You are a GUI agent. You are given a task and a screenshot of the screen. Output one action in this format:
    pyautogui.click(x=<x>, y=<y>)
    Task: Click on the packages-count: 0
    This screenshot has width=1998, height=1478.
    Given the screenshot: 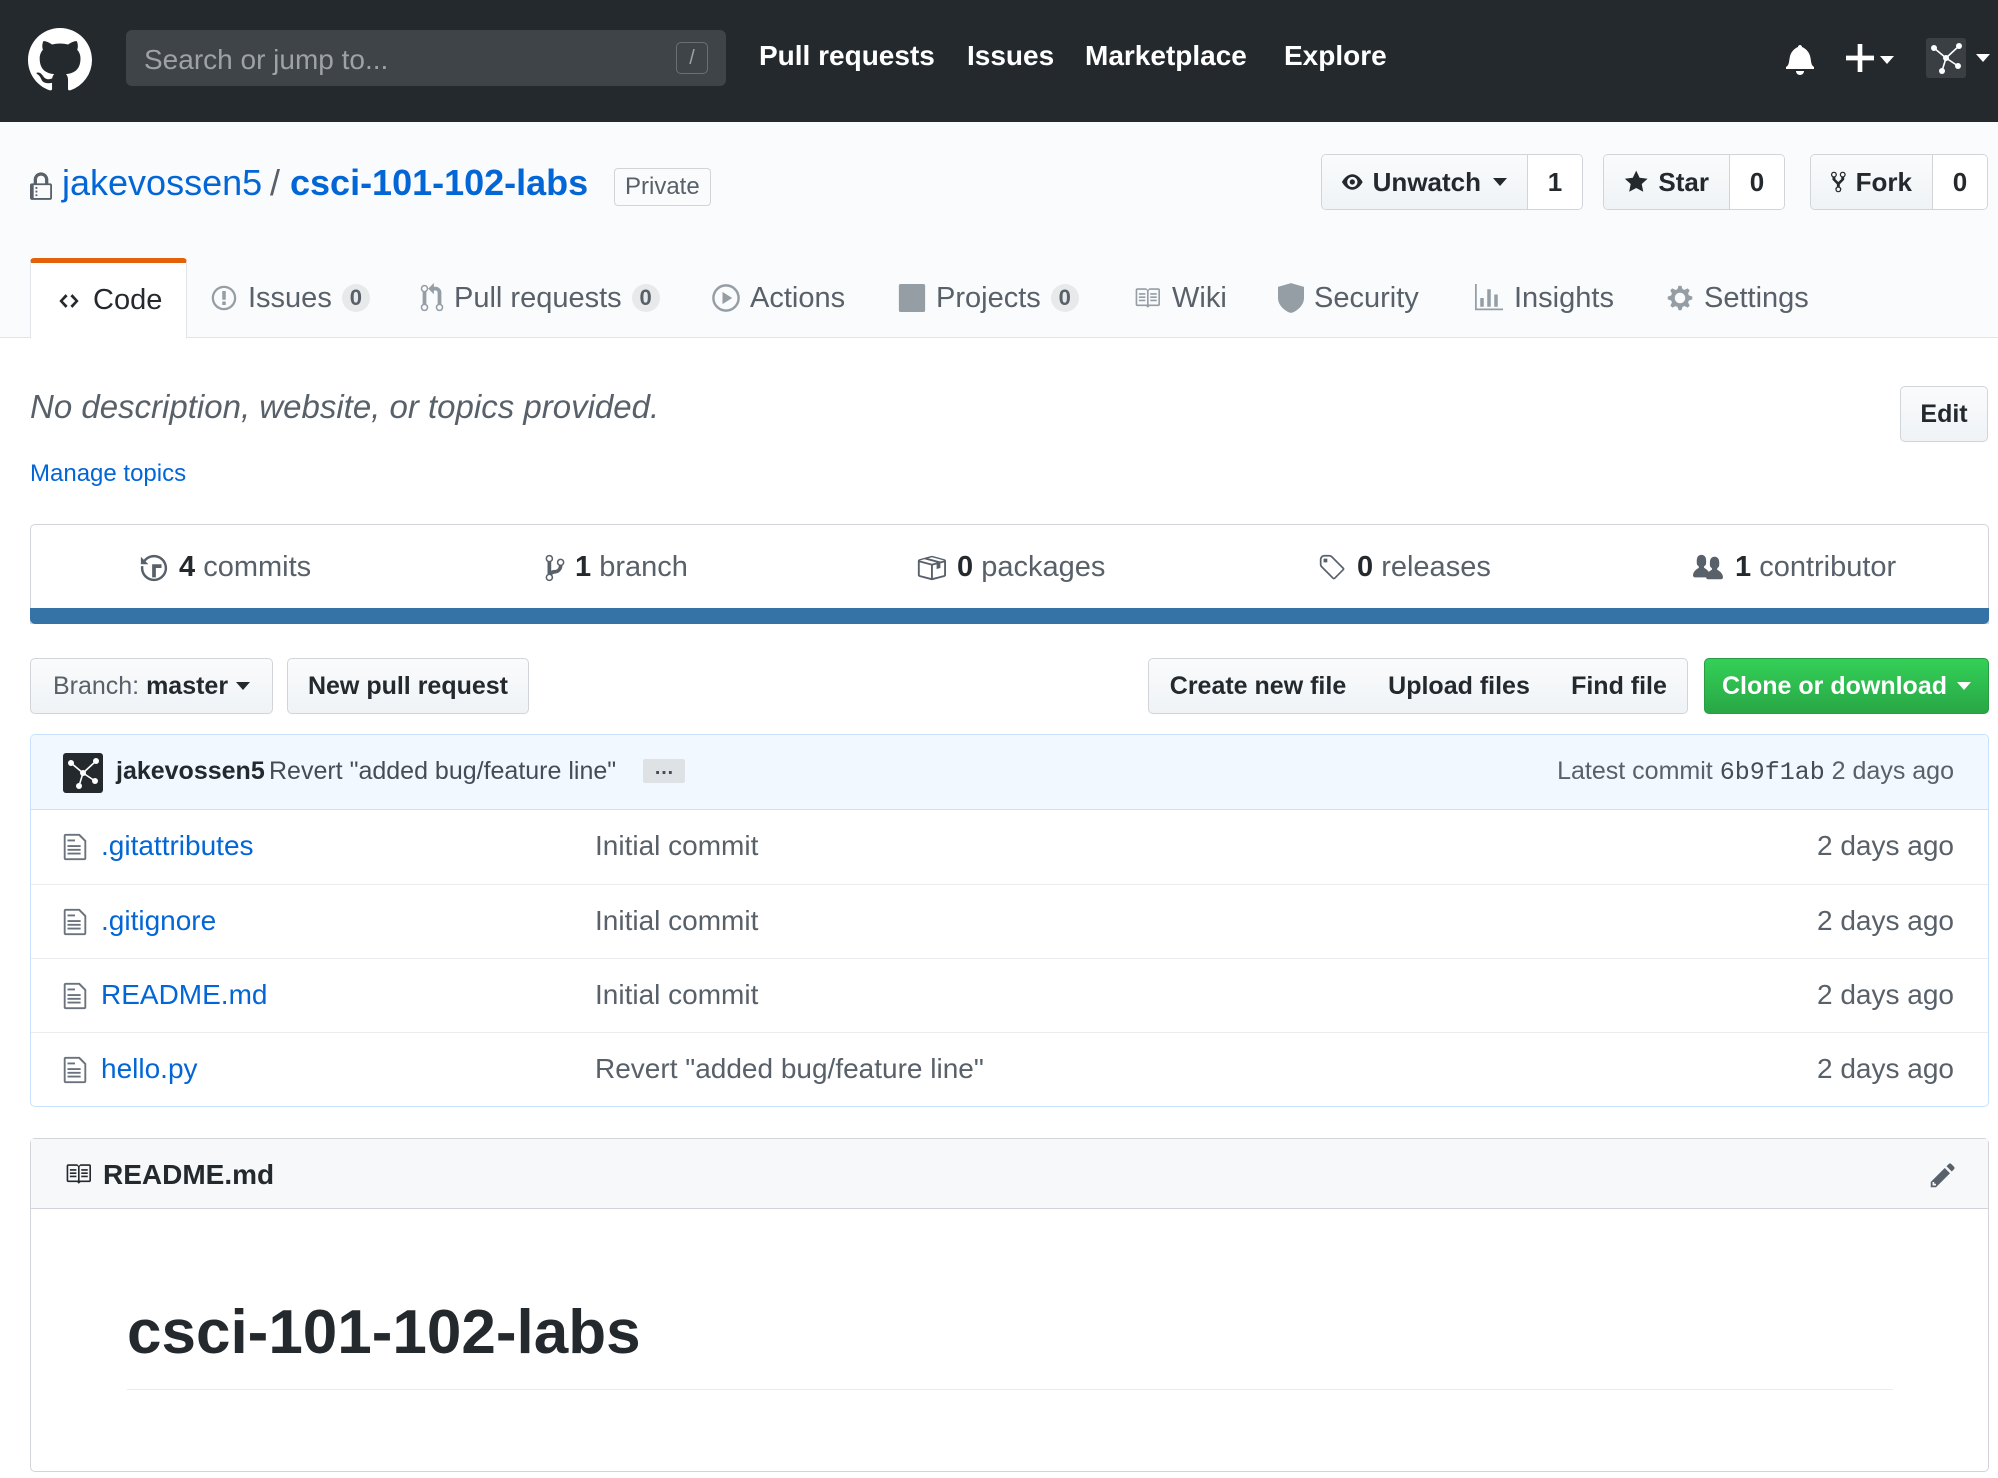 What is the action you would take?
    pyautogui.click(x=965, y=567)
    